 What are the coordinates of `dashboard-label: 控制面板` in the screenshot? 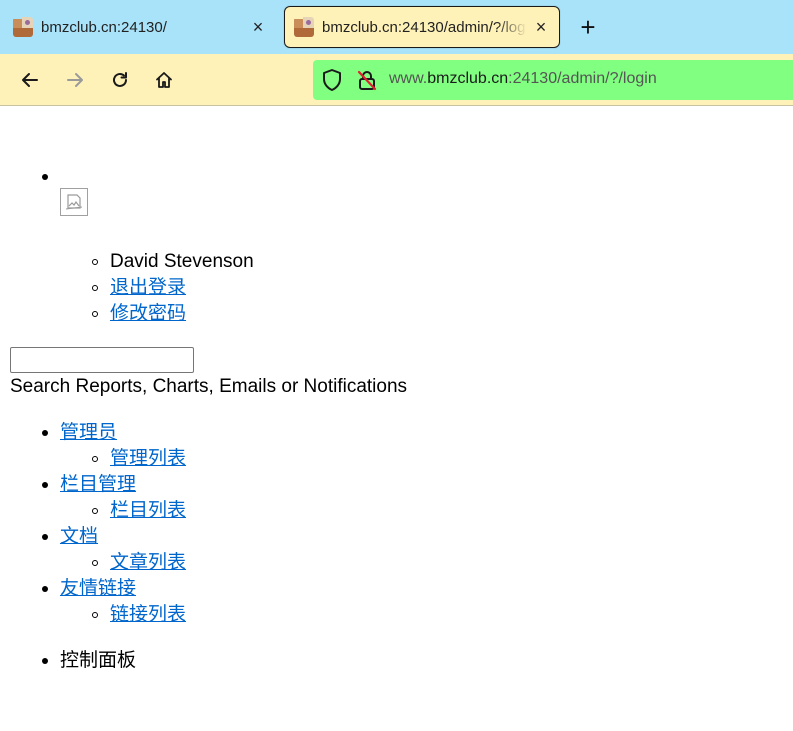 It's located at (98, 660).